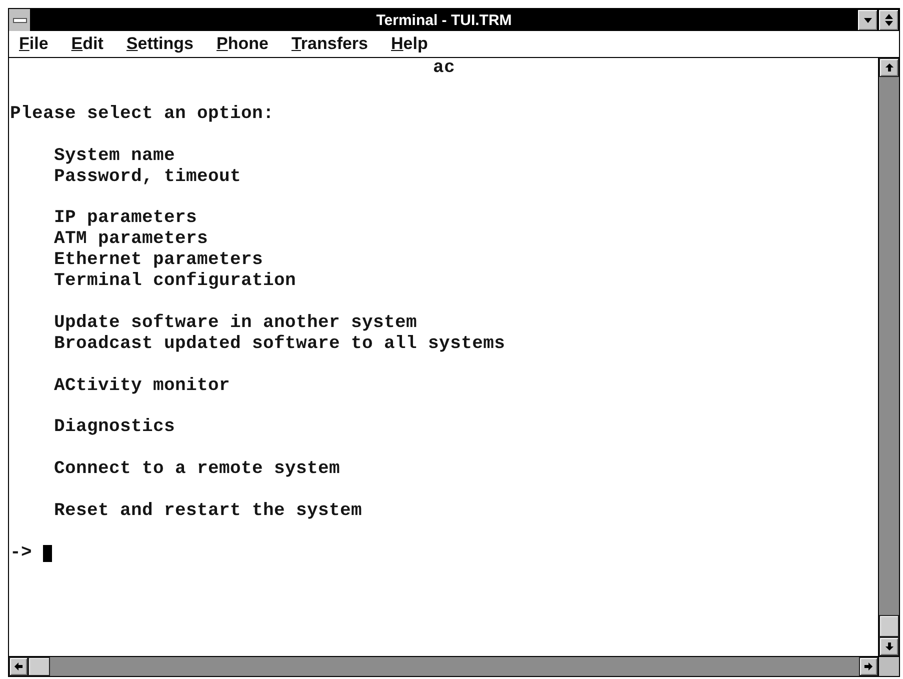 The image size is (903, 679). I want to click on menu-item: Edit, so click(87, 44).